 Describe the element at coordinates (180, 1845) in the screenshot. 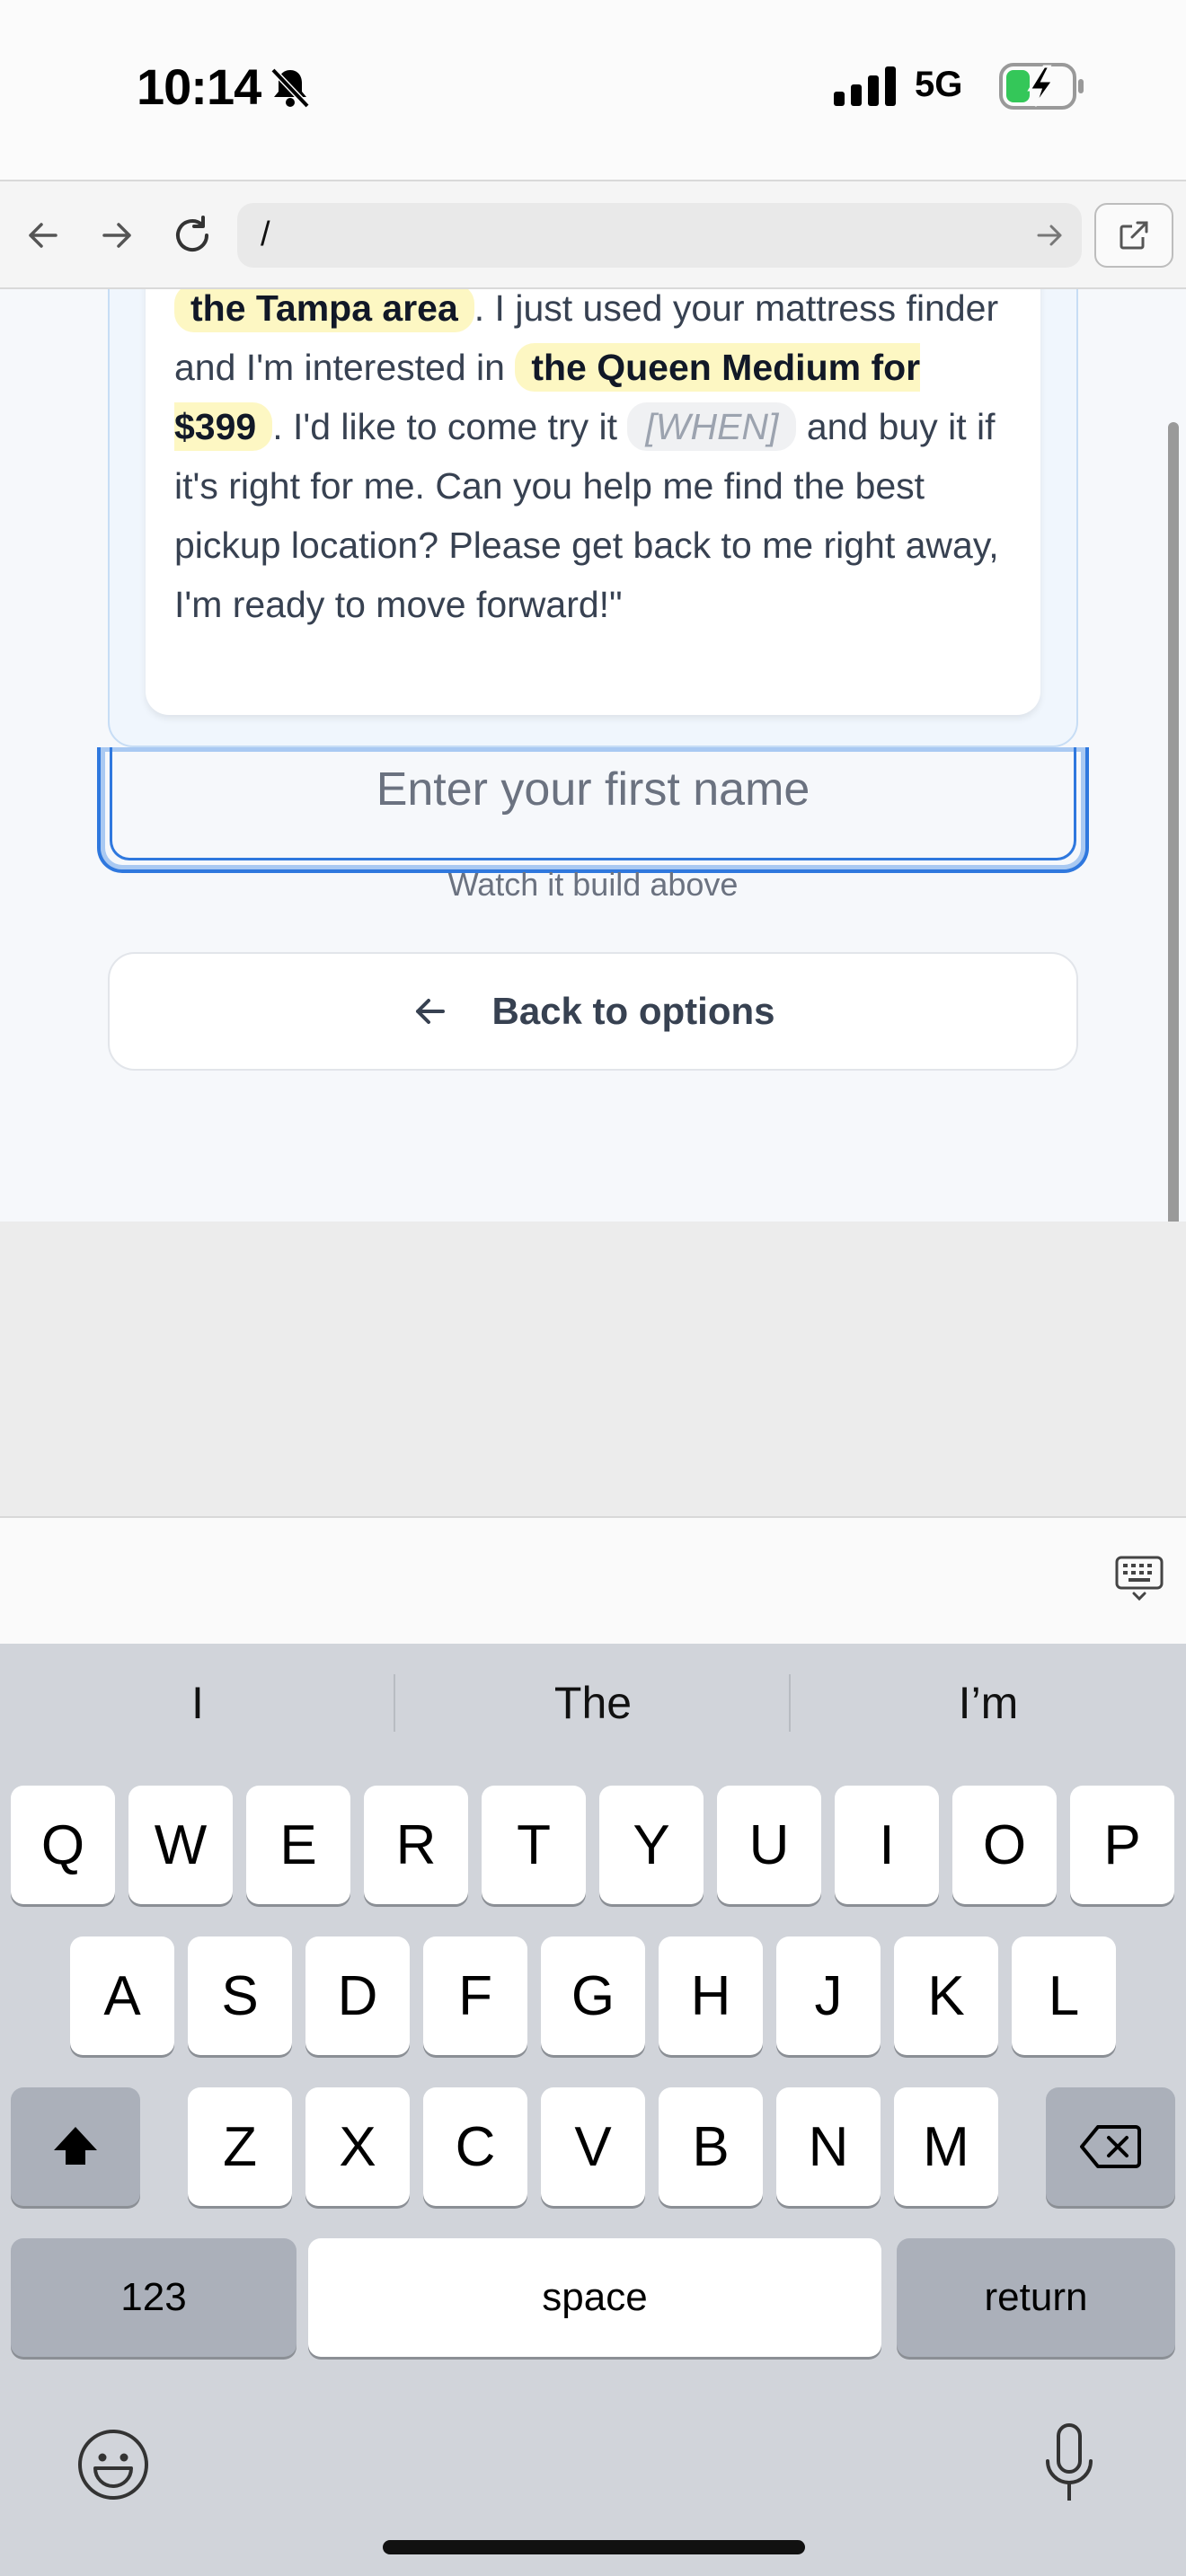

I see `key-w: W` at that location.